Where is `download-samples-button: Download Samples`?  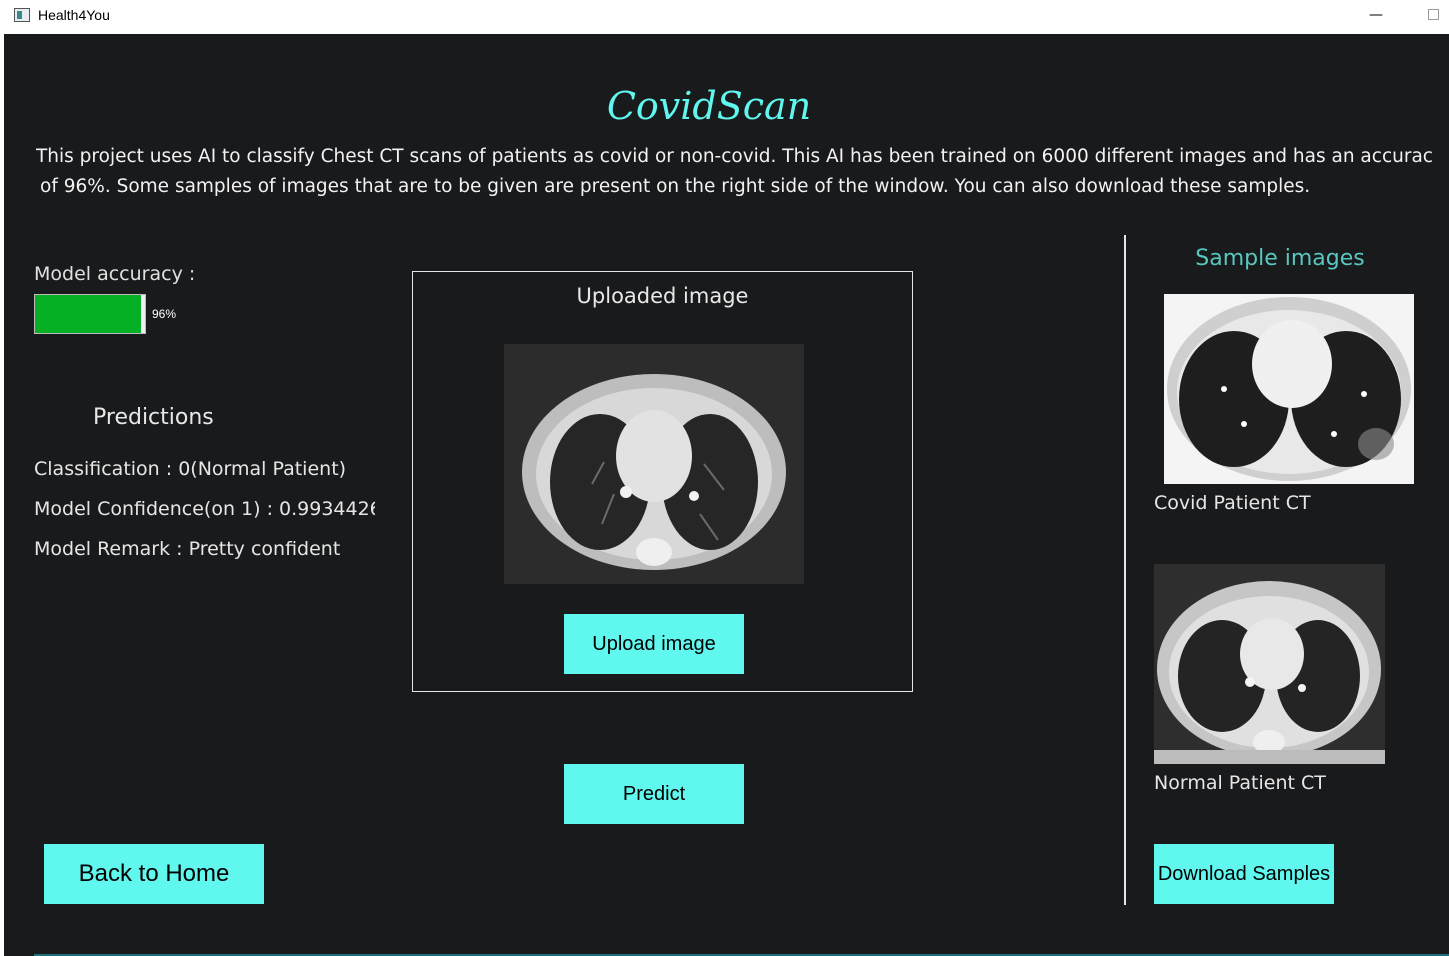
download-samples-button: Download Samples is located at coordinates (1244, 874).